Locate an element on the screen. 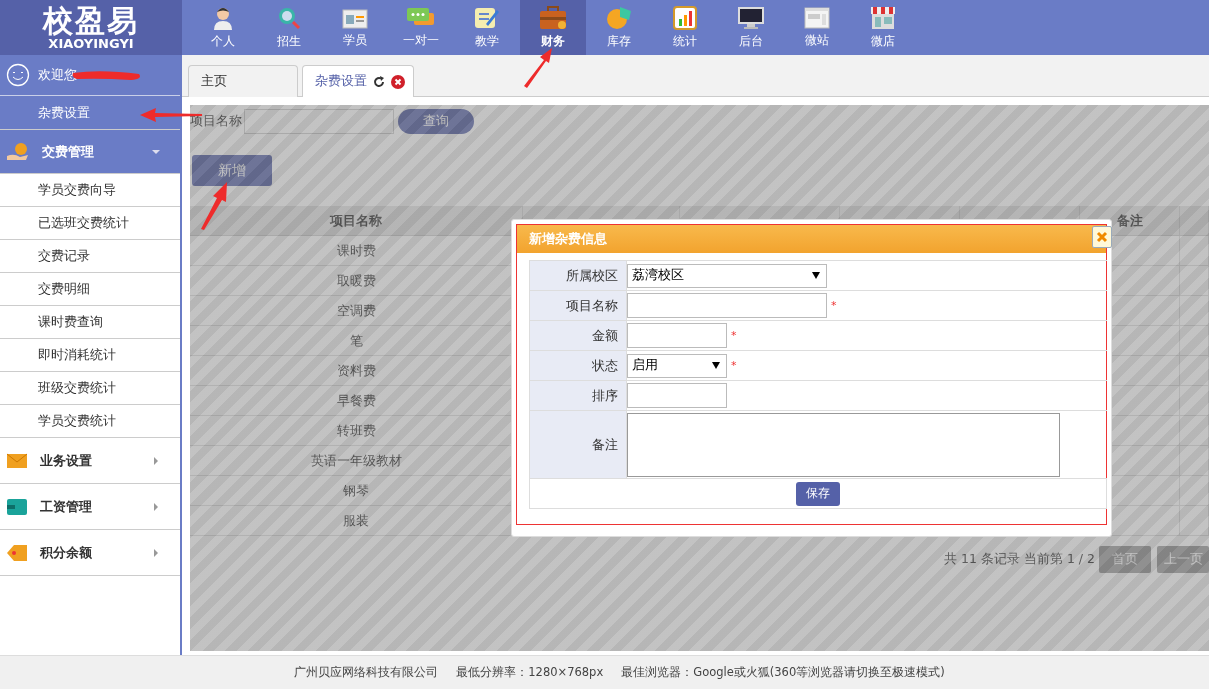 The width and height of the screenshot is (1209, 689). nav-item: 微店 is located at coordinates (883, 27).